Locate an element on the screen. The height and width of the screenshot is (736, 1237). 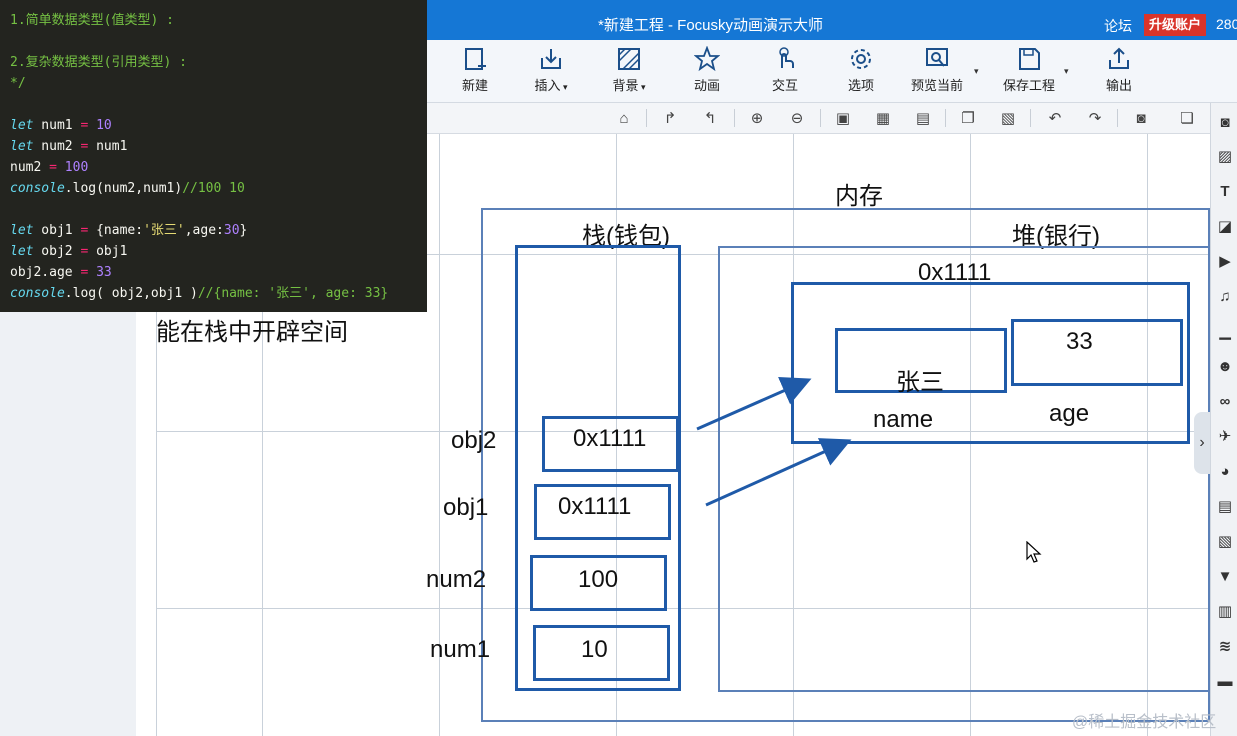
shape-icon: ◪ is located at coordinates (1225, 226).